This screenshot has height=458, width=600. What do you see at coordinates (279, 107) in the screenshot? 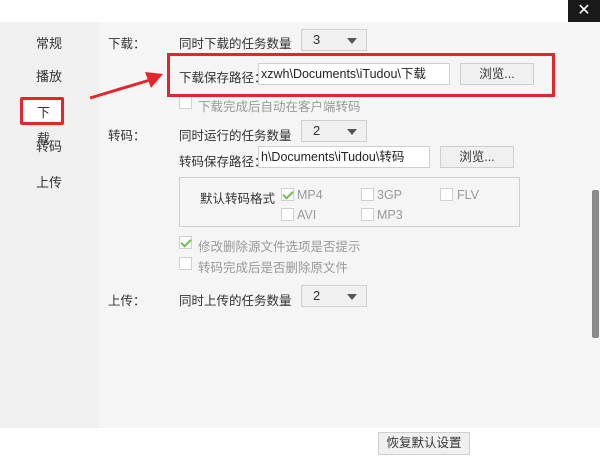
I see `auto-transcode-label: 下载完成后自动在客户端转码` at bounding box center [279, 107].